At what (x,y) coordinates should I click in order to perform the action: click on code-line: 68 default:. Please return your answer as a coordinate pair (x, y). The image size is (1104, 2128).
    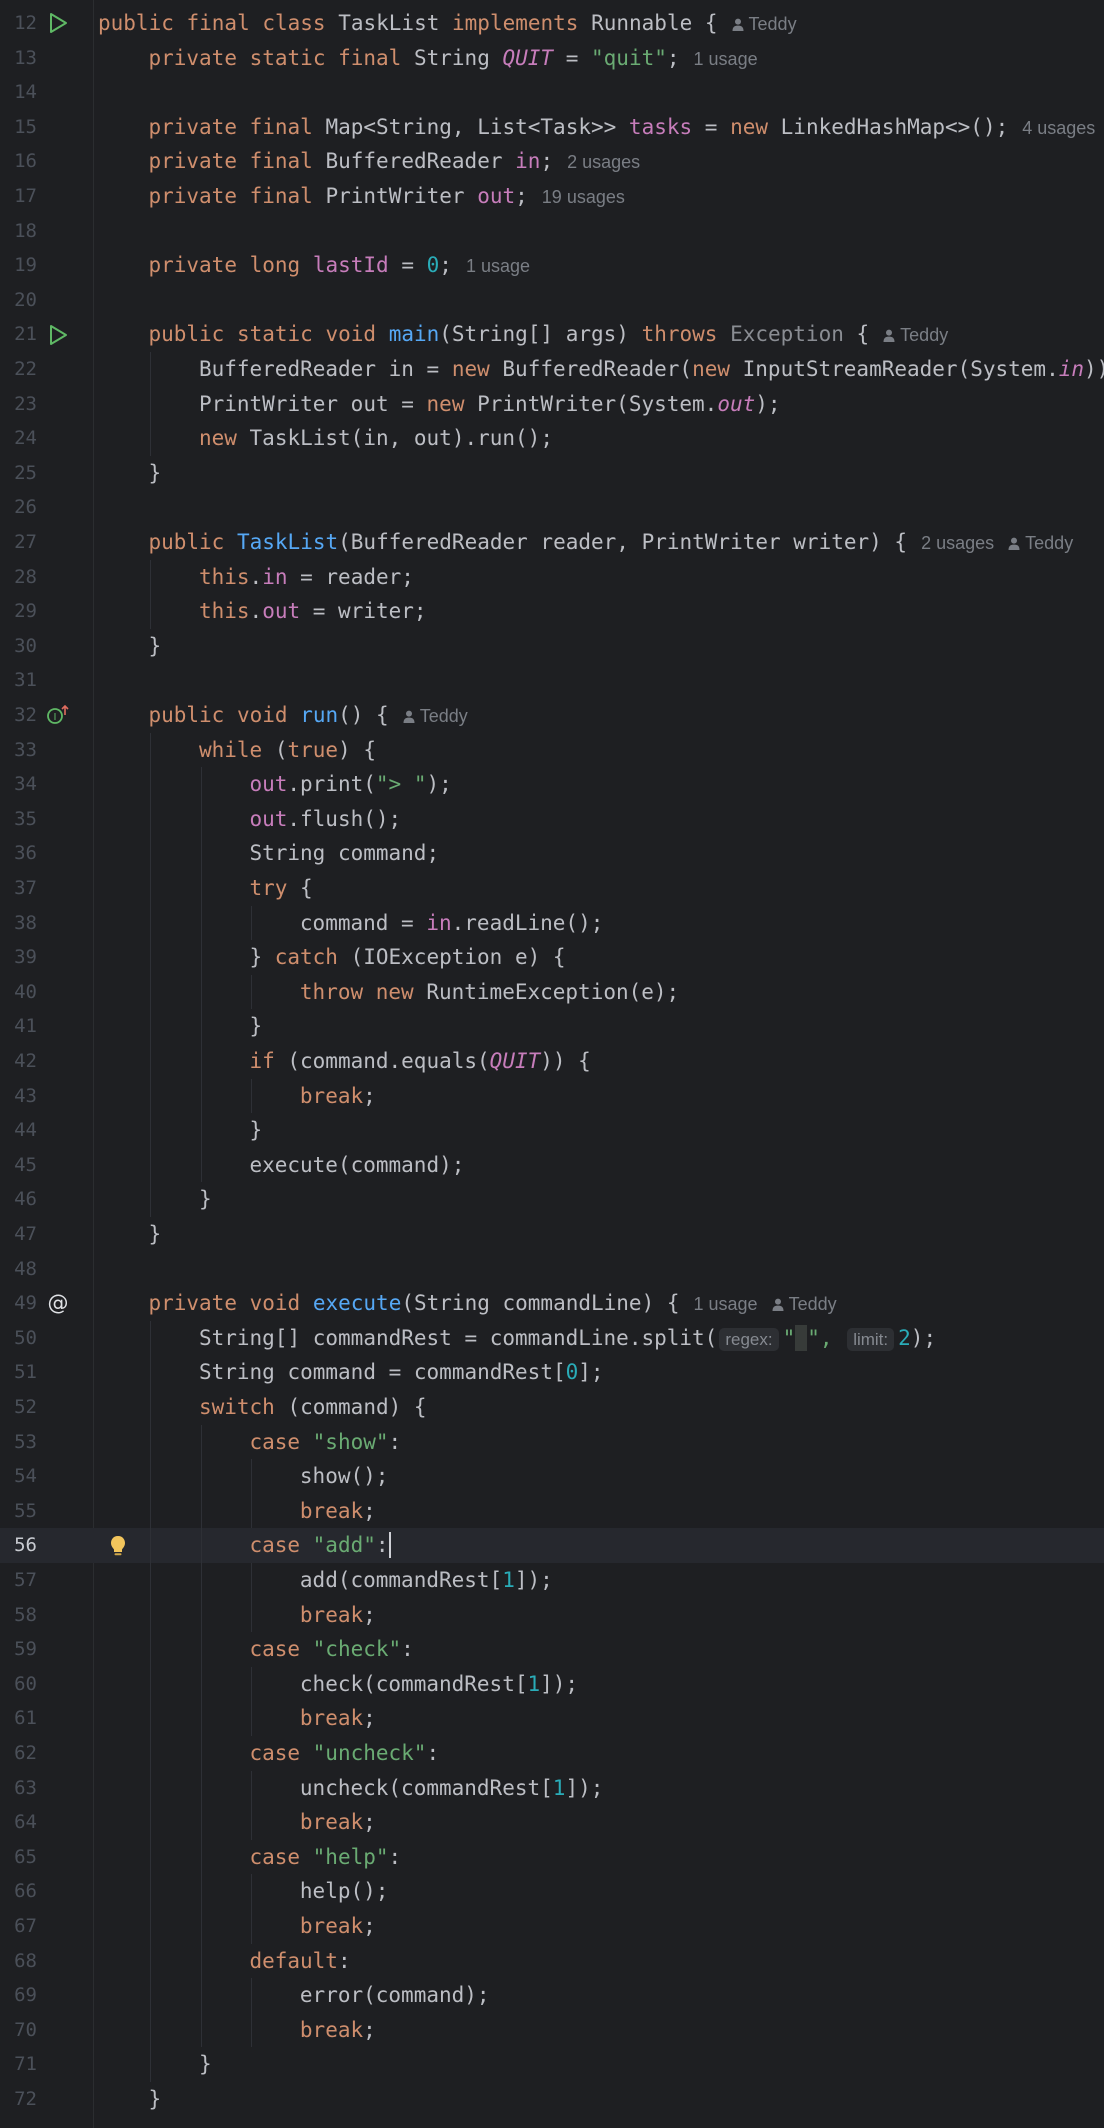
    Looking at the image, I should click on (552, 1961).